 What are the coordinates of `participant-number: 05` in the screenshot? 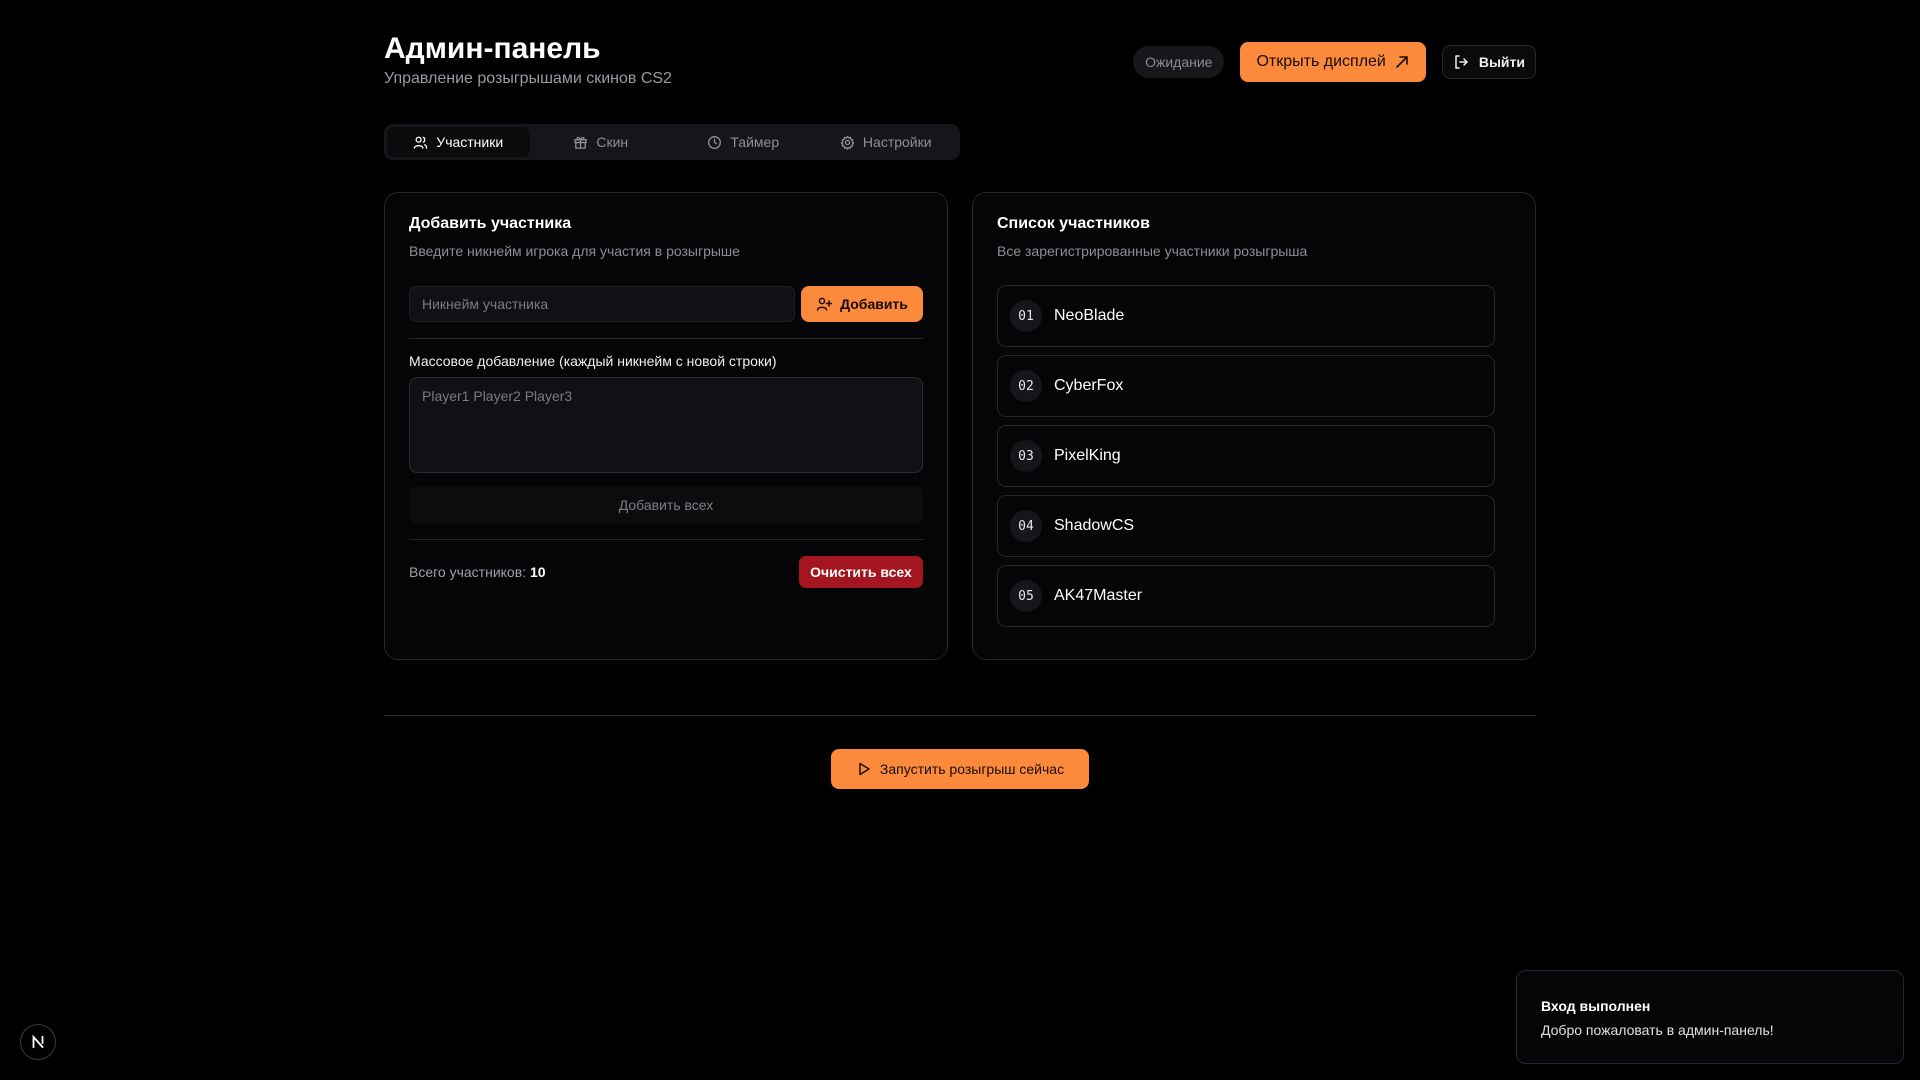 It's located at (1026, 596).